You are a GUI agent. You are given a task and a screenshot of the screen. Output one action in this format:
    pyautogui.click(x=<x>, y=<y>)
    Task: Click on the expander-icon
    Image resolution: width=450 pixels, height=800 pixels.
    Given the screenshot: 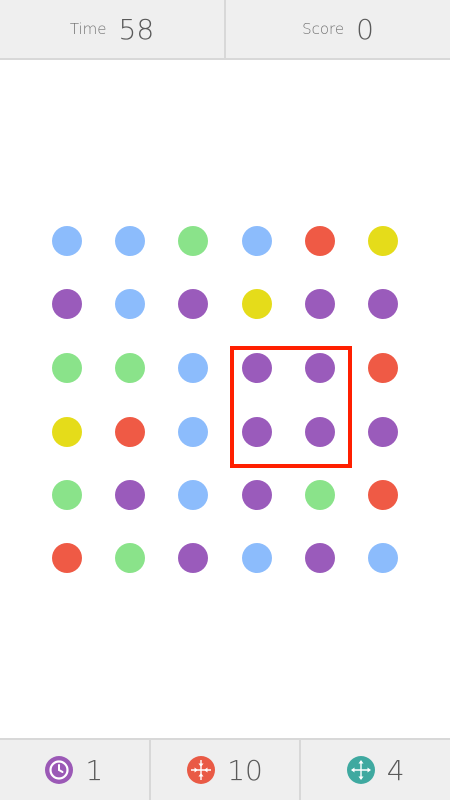 What is the action you would take?
    pyautogui.click(x=360, y=770)
    